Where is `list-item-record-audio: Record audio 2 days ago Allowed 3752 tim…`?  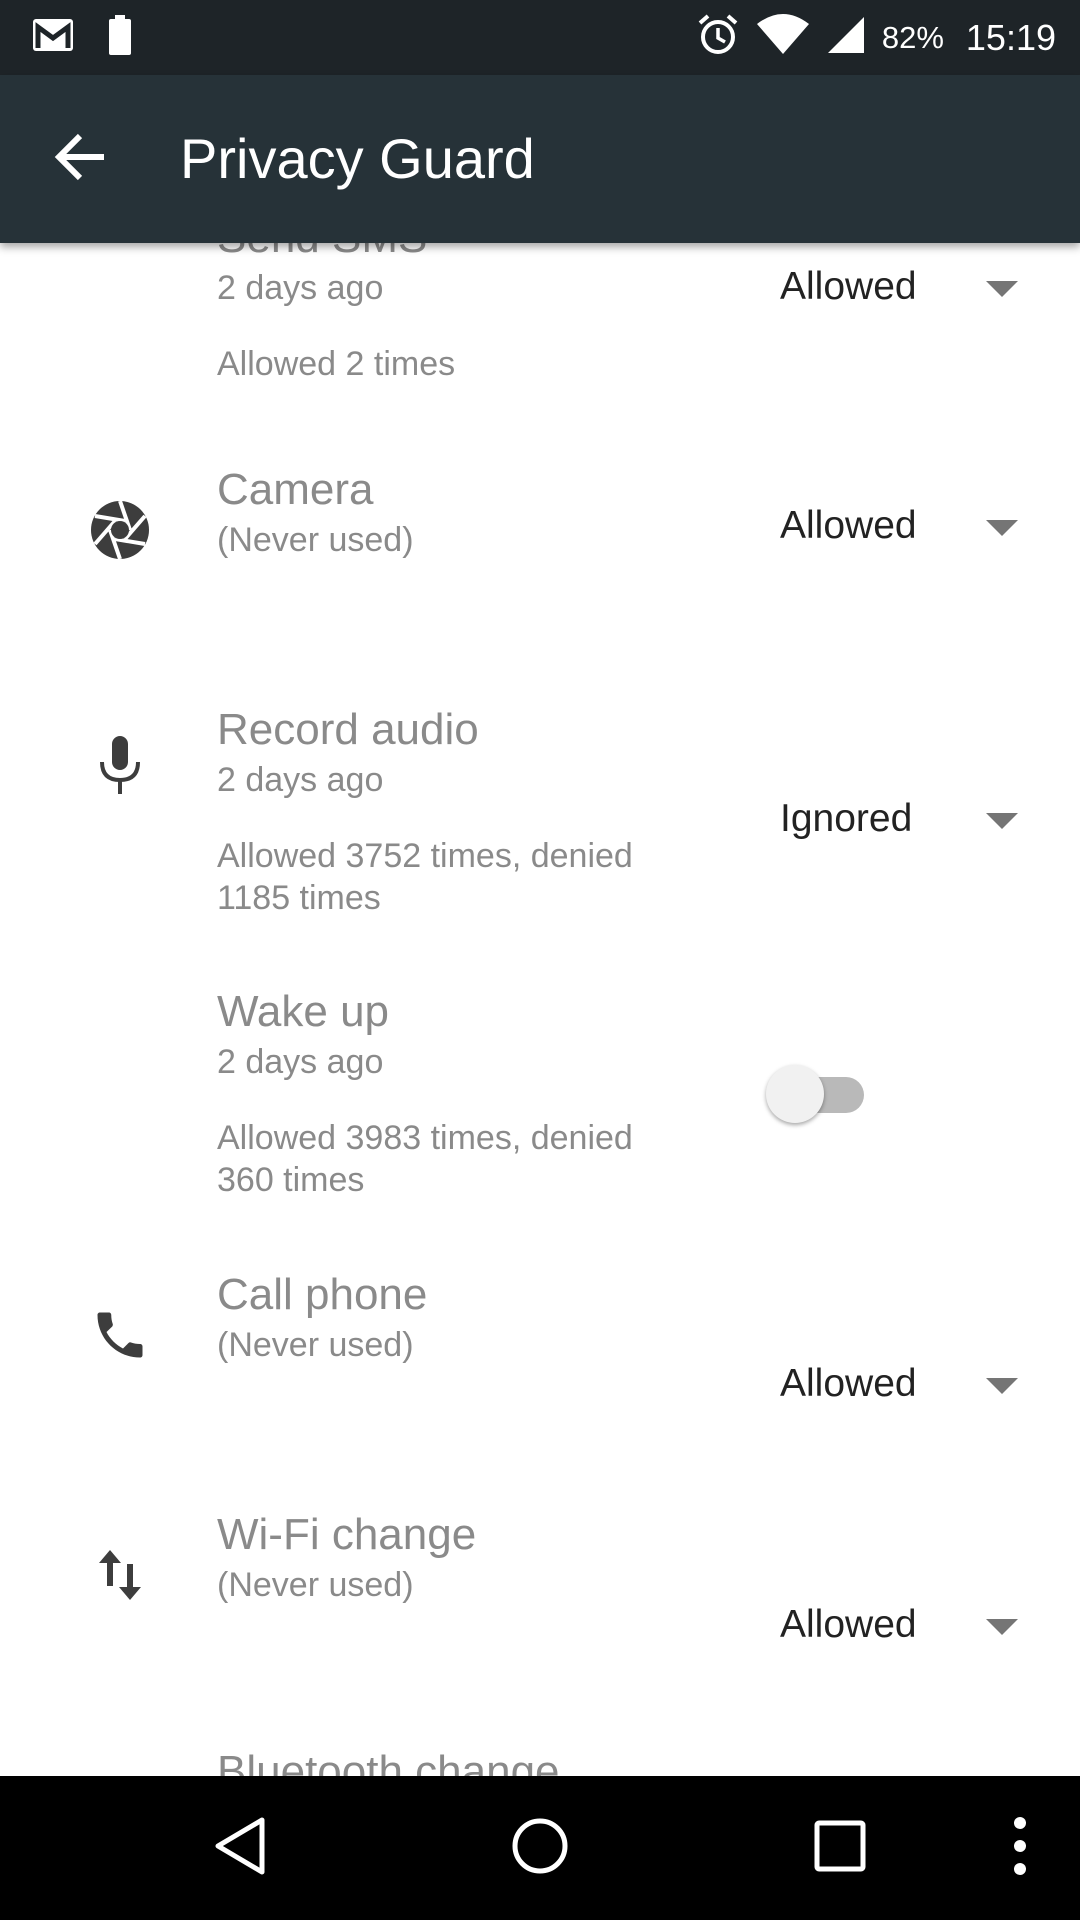
list-item-record-audio: Record audio 2 days ago Allowed 3752 tim… is located at coordinates (540, 833).